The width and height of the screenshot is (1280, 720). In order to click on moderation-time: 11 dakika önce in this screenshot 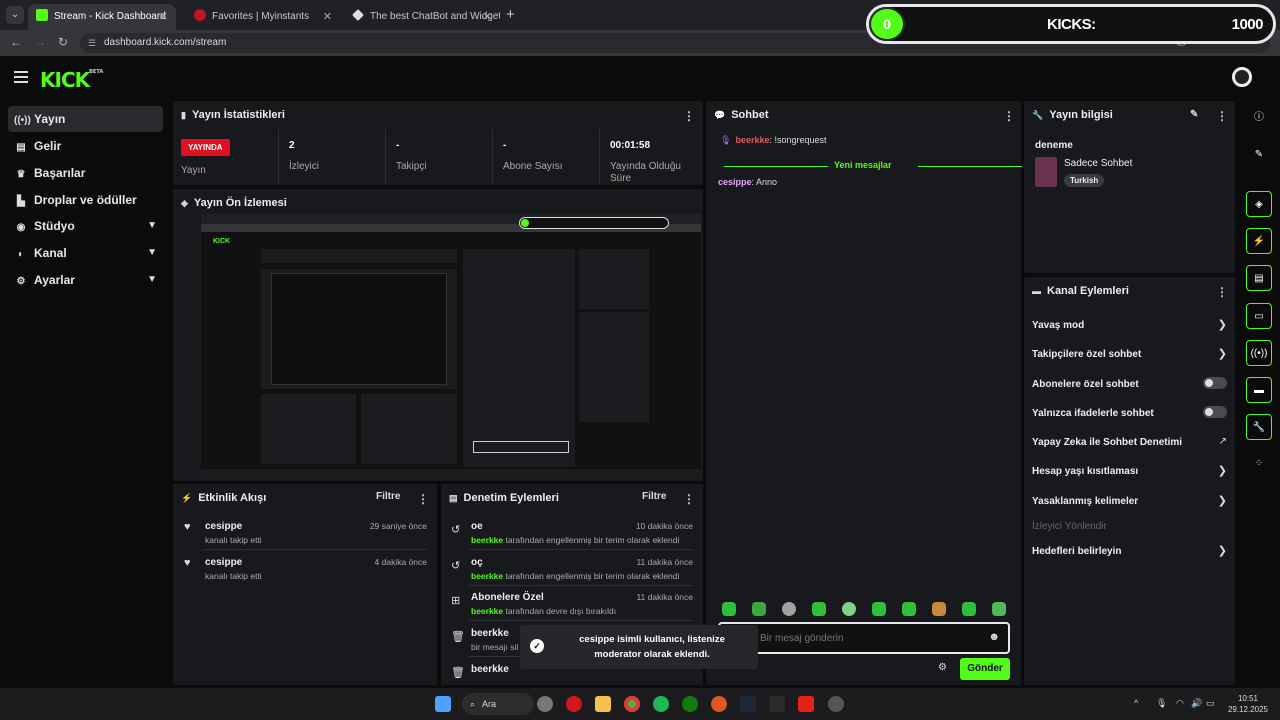, I will do `click(664, 562)`.